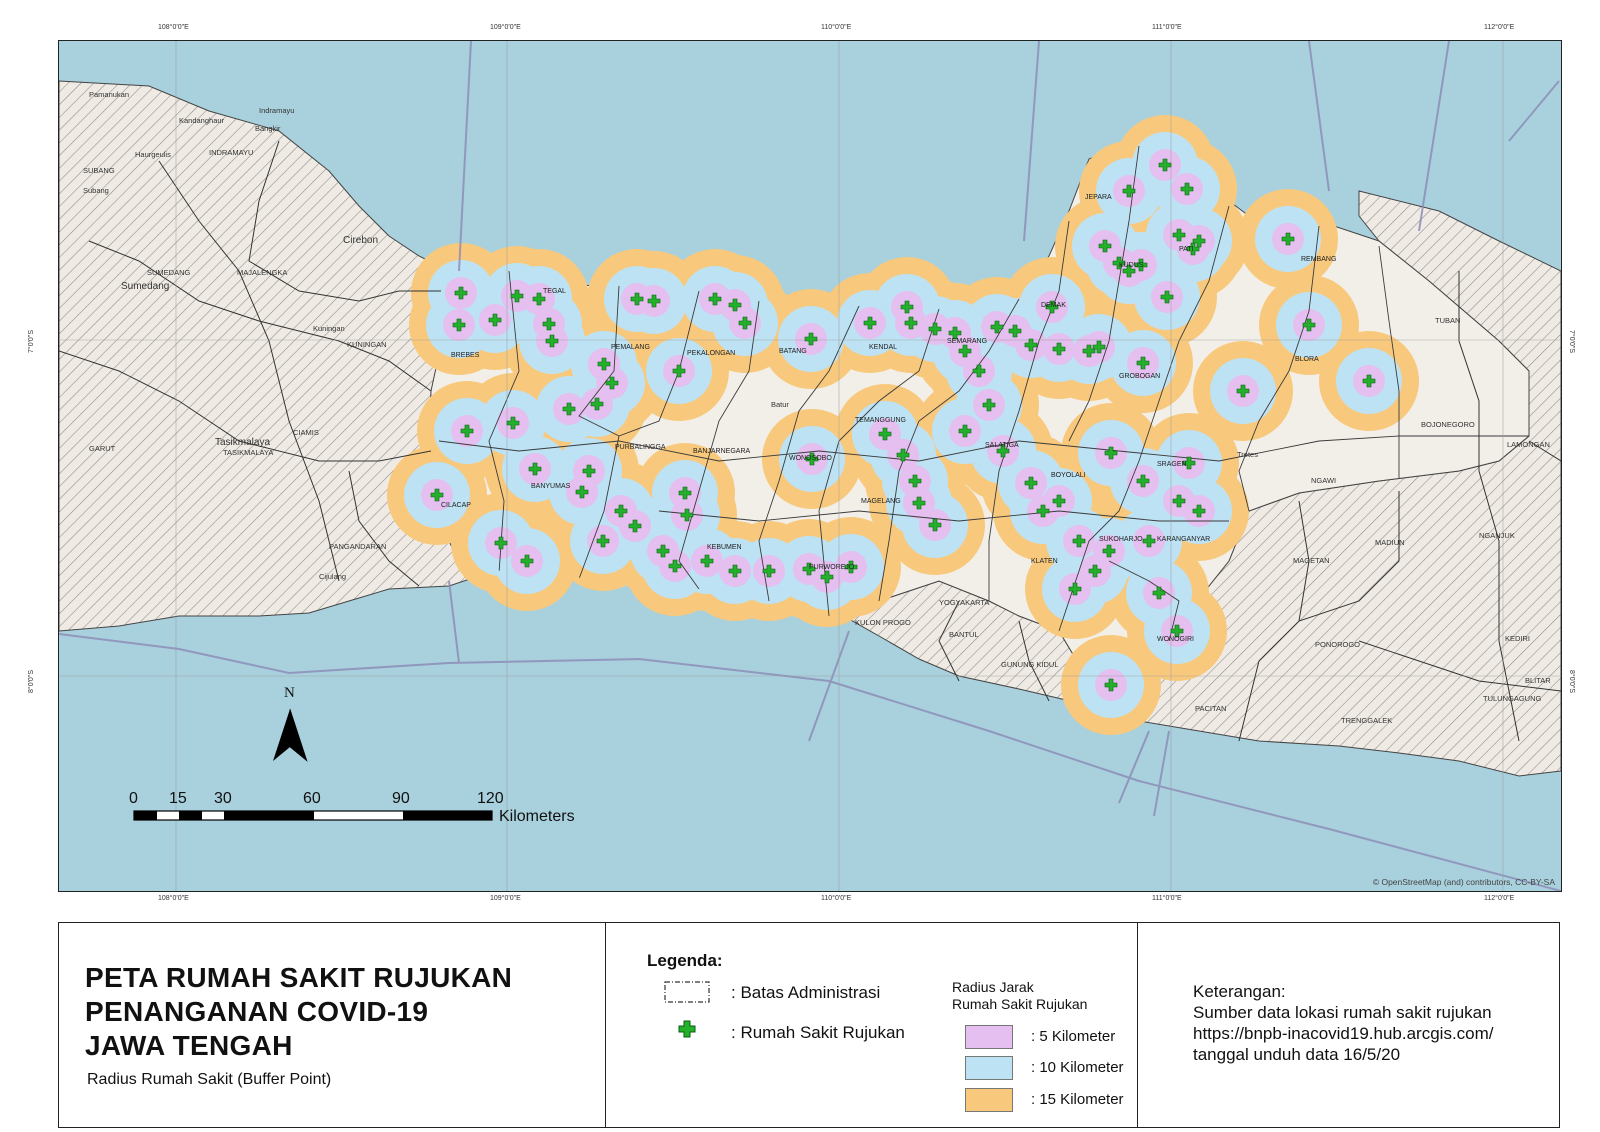 This screenshot has width=1600, height=1132. What do you see at coordinates (268, 128) in the screenshot?
I see `label-bangkir: Bangkir` at bounding box center [268, 128].